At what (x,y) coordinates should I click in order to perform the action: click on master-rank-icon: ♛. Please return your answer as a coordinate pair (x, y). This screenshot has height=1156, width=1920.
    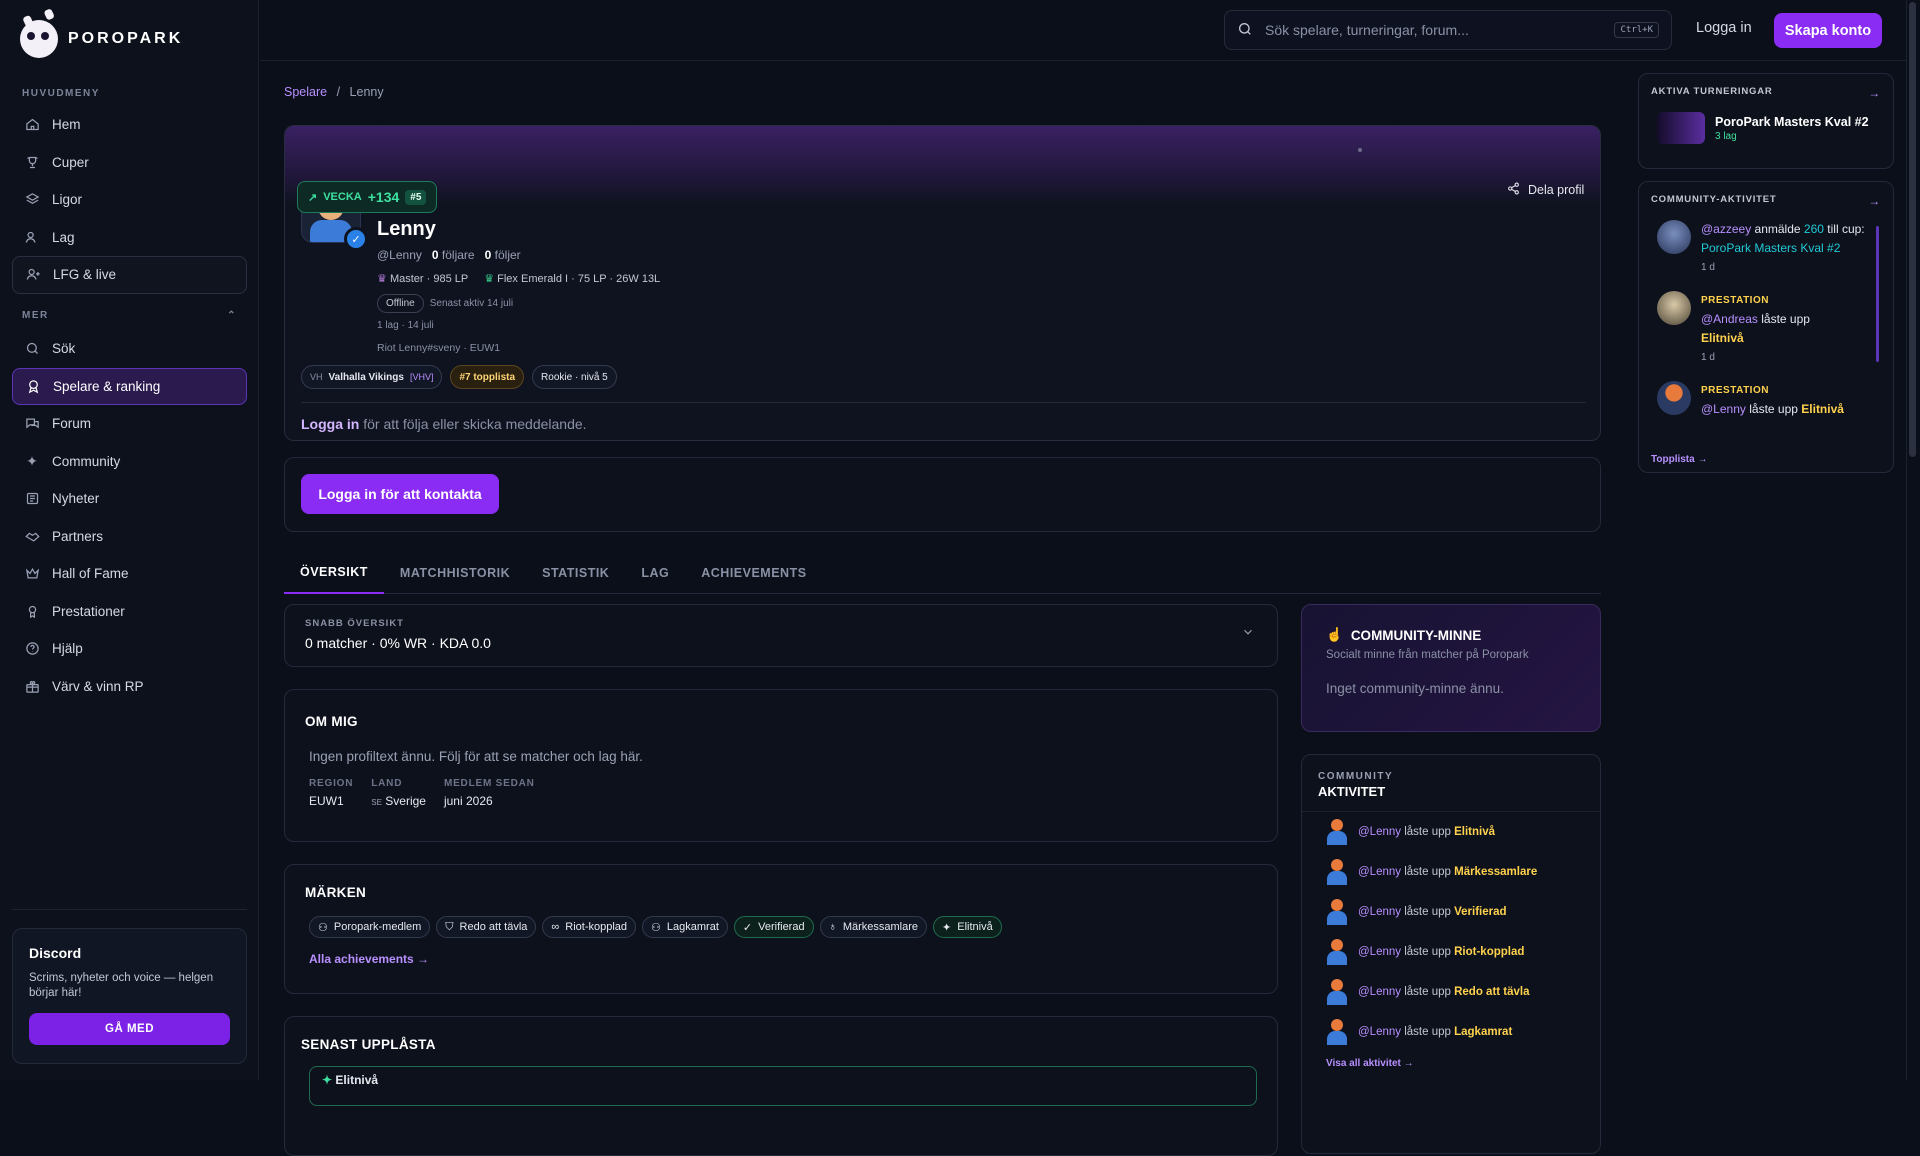
    Looking at the image, I should click on (382, 279).